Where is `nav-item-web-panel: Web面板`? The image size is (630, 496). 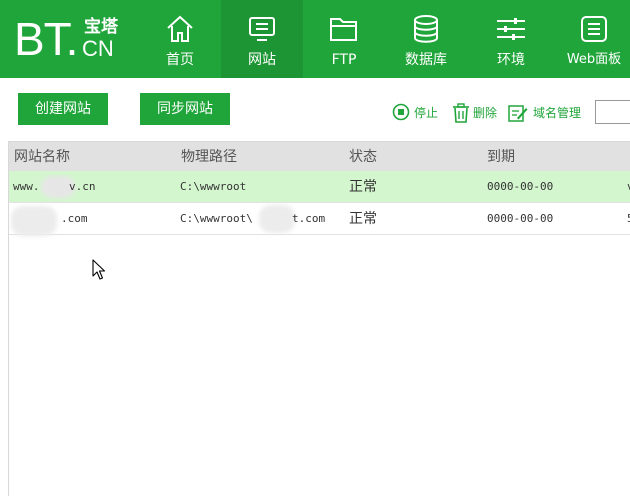
nav-item-web-panel: Web面板 is located at coordinates (592, 39).